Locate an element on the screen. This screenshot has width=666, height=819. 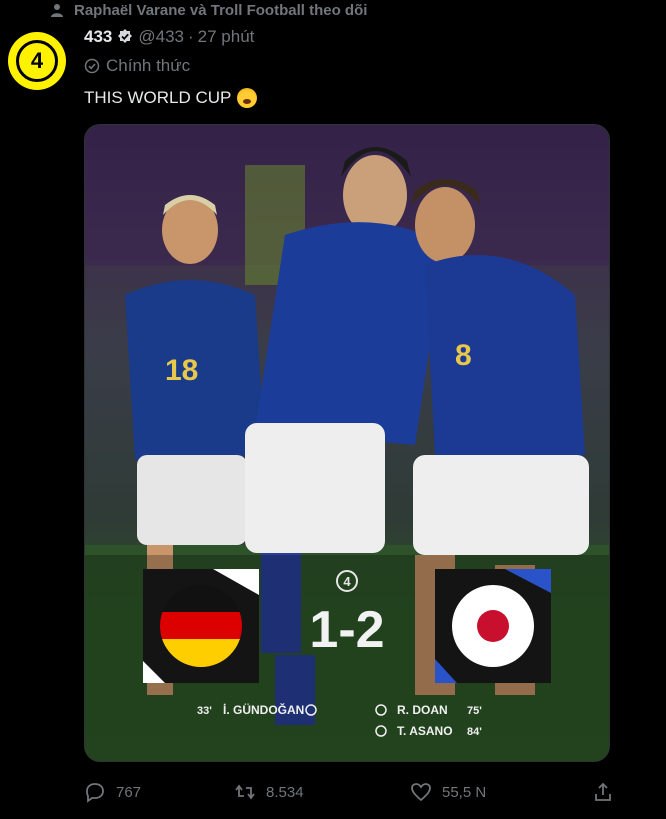
avatar: 4 is located at coordinates (37, 61).